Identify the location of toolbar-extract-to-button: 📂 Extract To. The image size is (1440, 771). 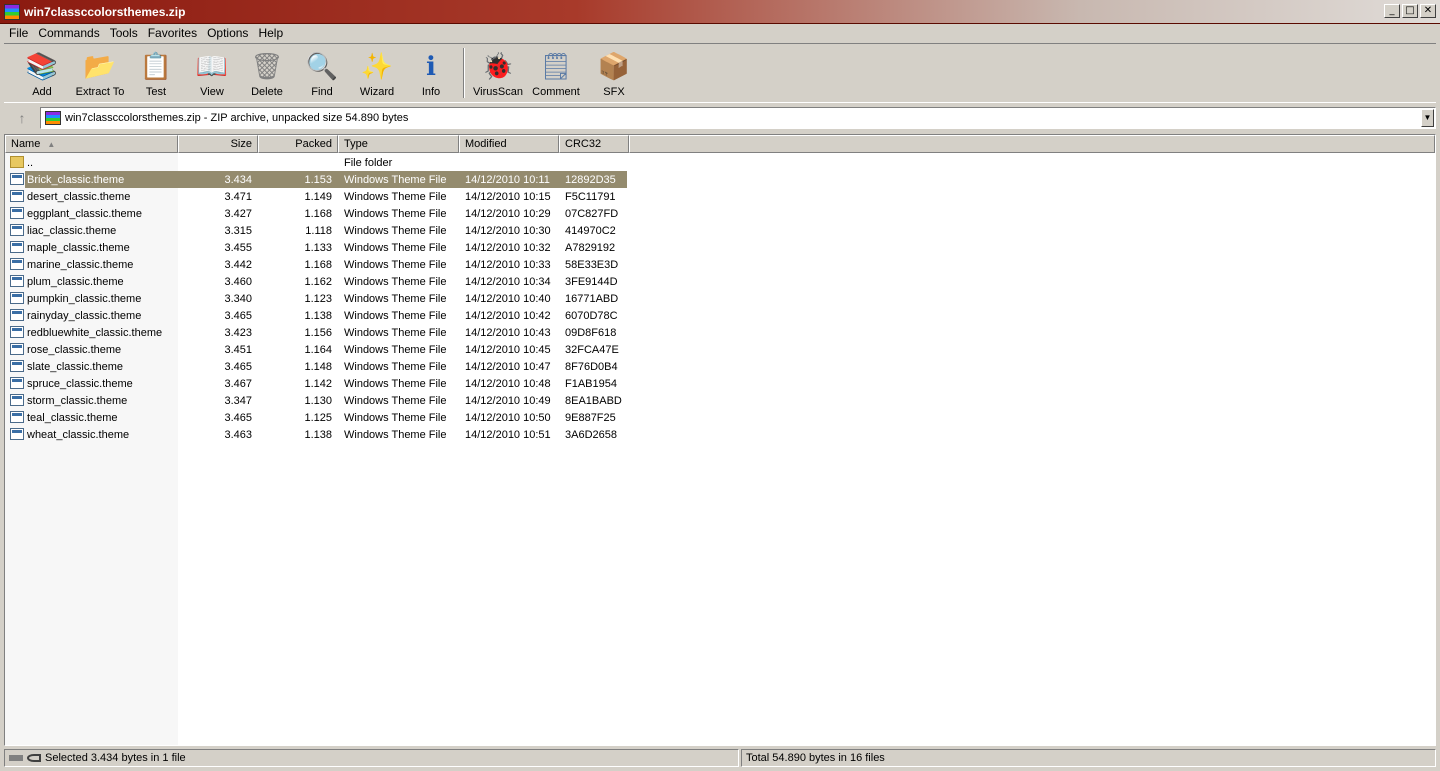
(100, 75).